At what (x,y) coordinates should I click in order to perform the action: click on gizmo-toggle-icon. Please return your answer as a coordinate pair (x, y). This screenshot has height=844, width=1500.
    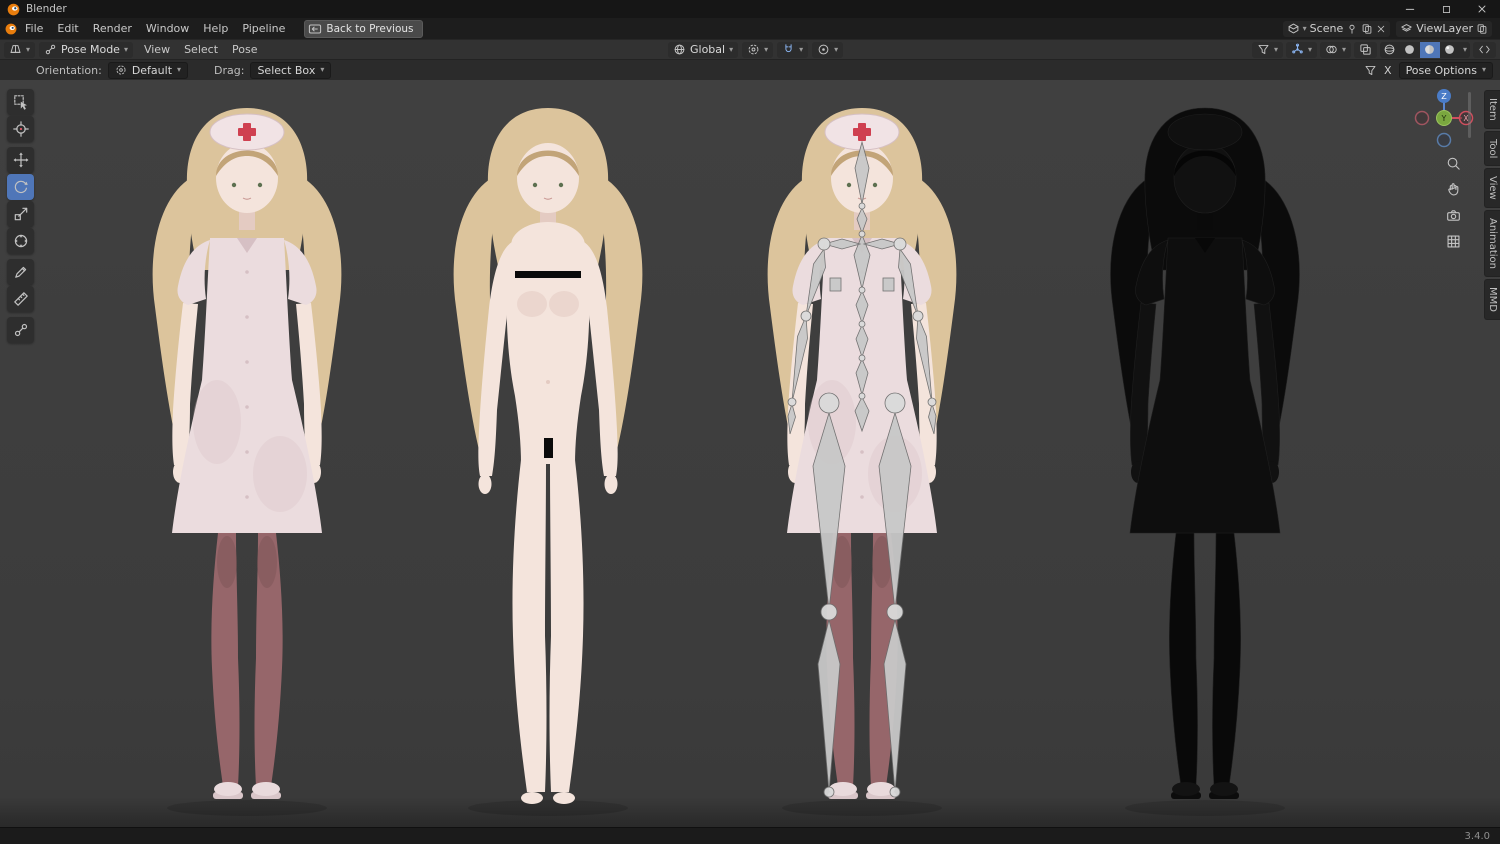
    Looking at the image, I should click on (1297, 49).